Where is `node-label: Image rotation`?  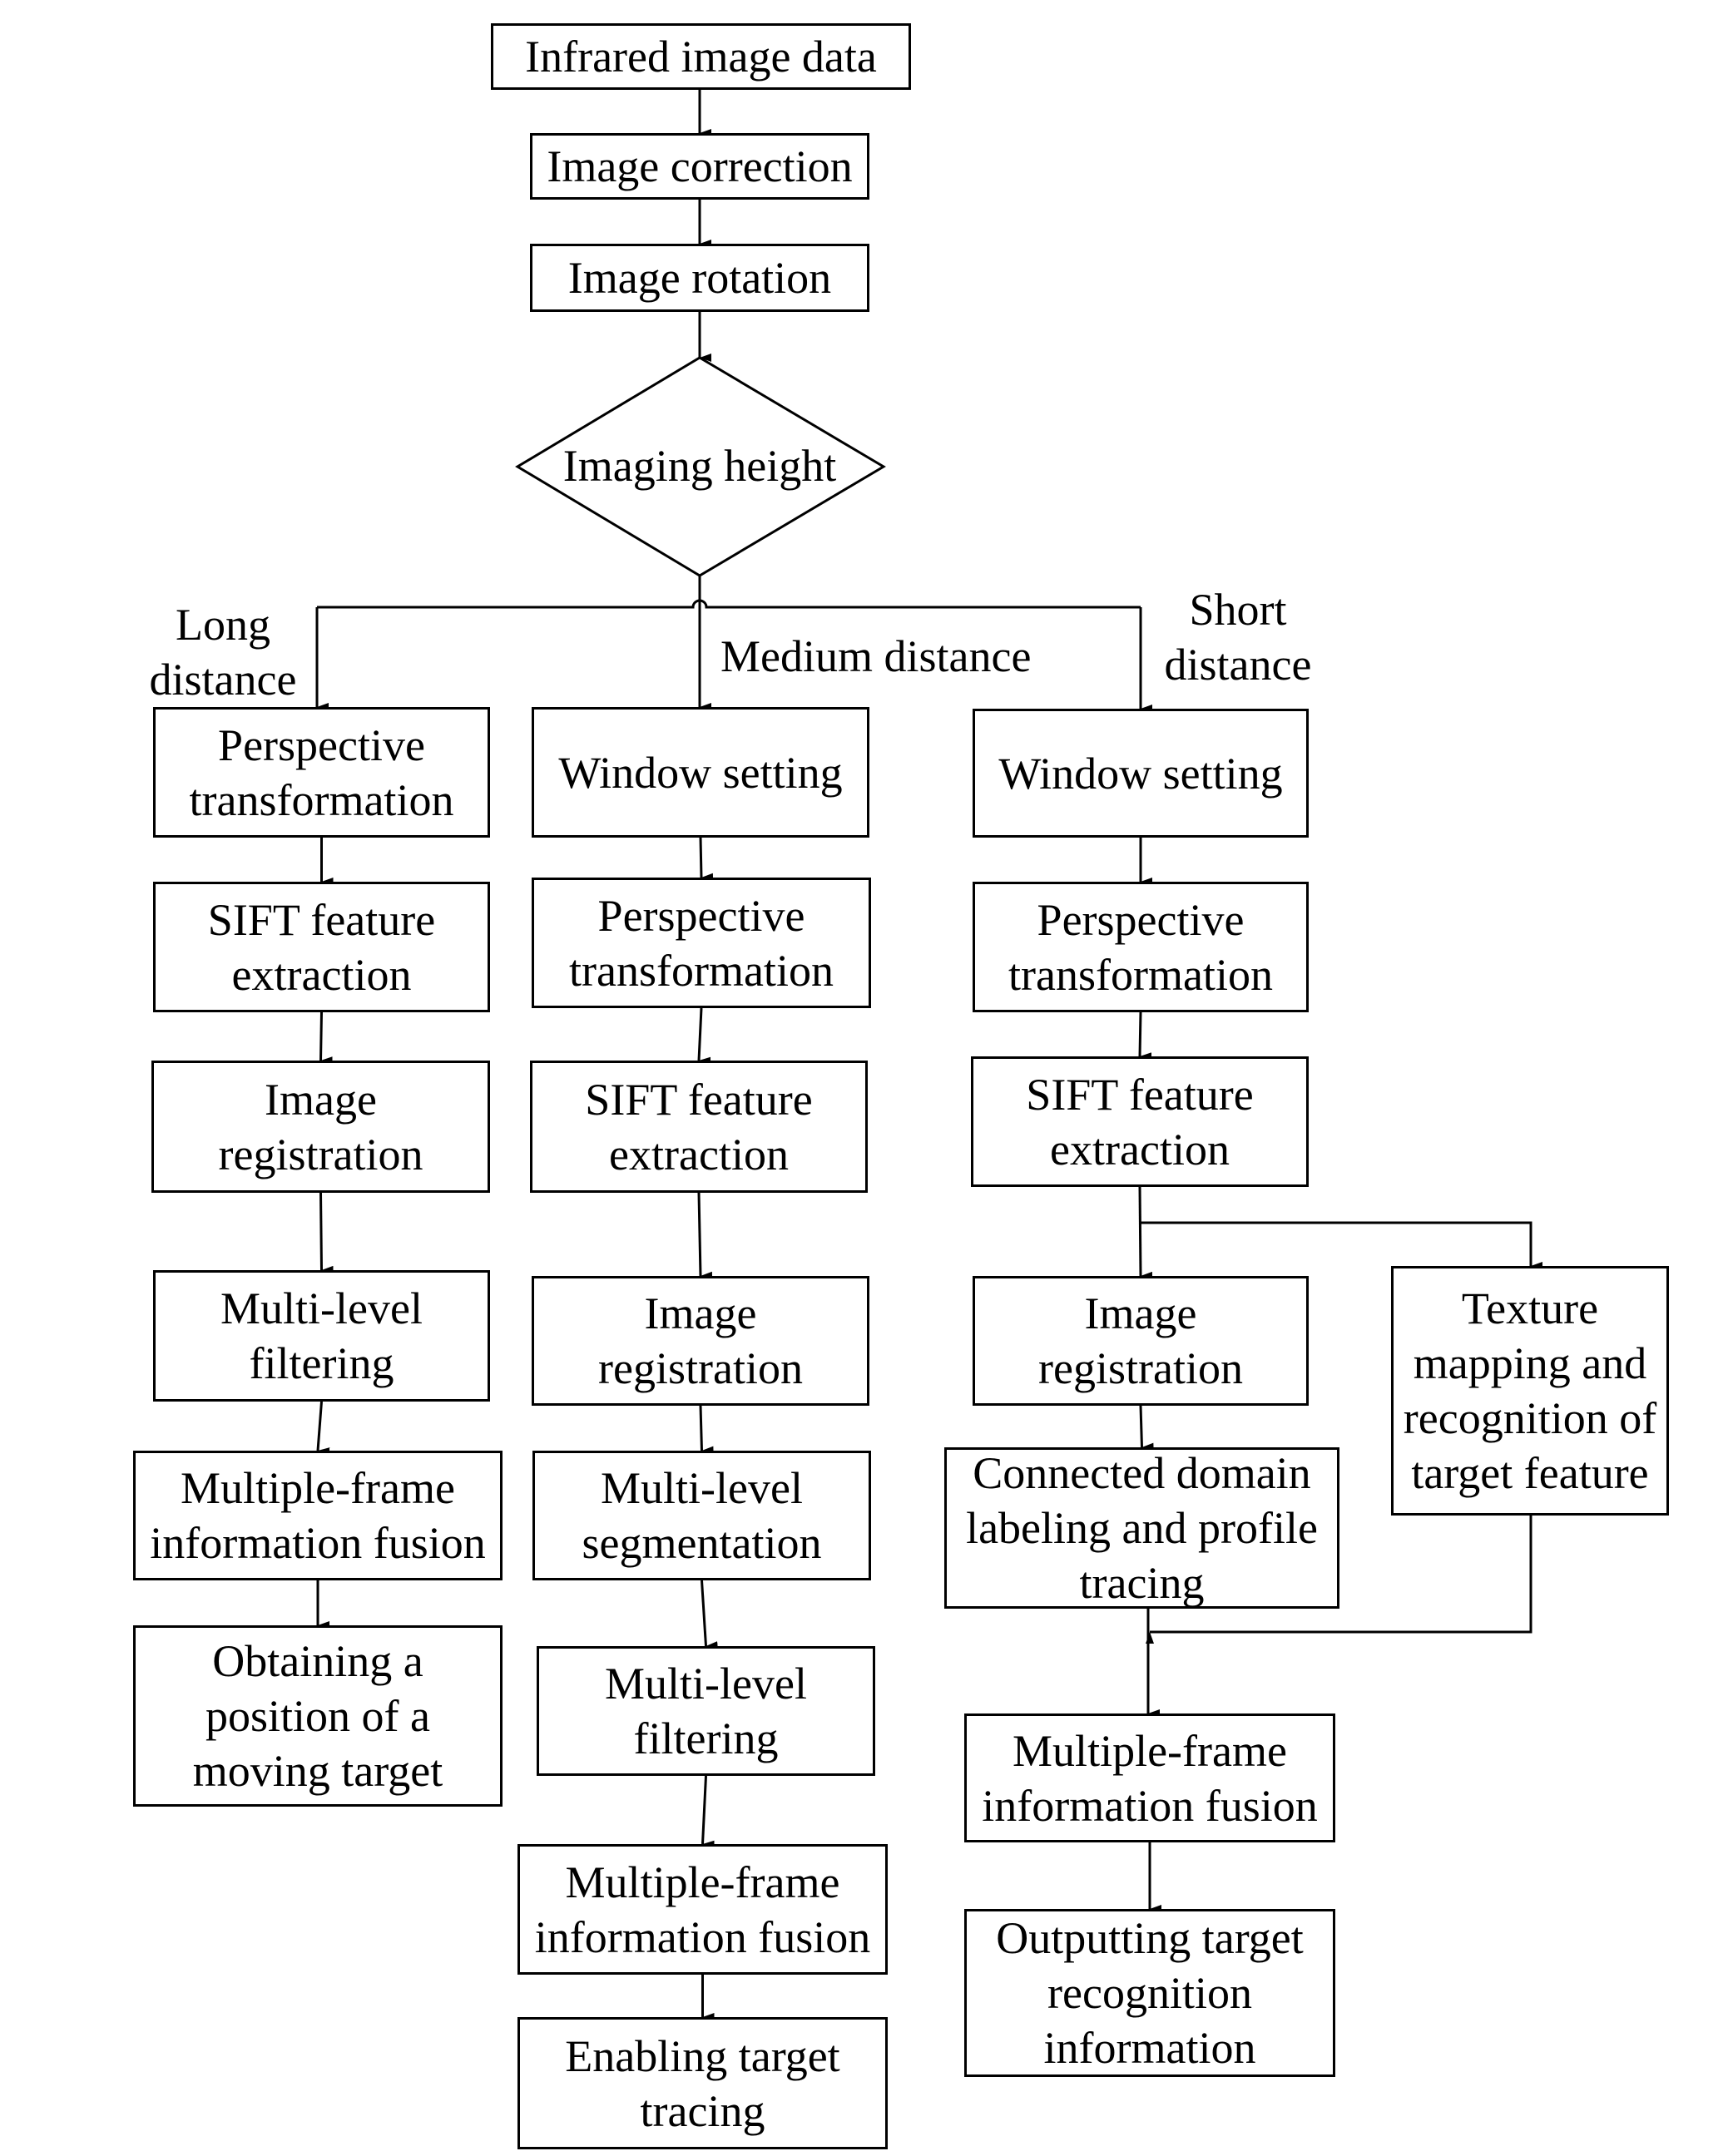 node-label: Image rotation is located at coordinates (699, 278).